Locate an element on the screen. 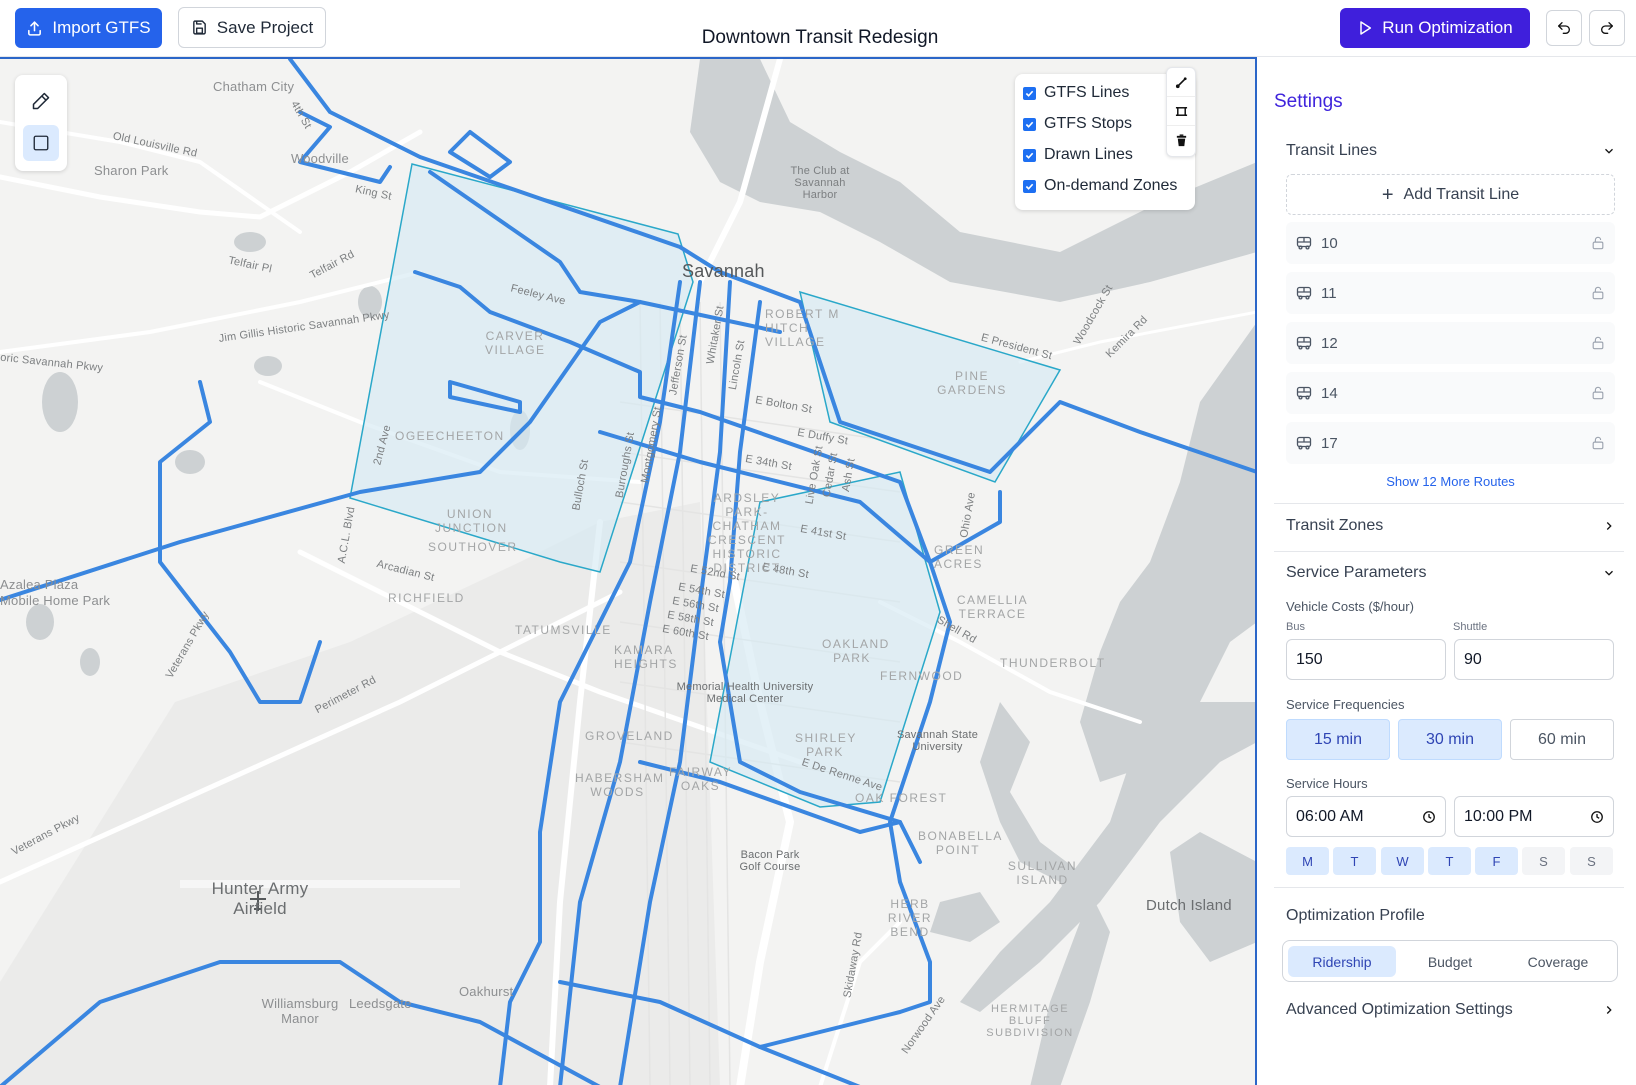 The image size is (1636, 1085). undo-button is located at coordinates (1564, 28).